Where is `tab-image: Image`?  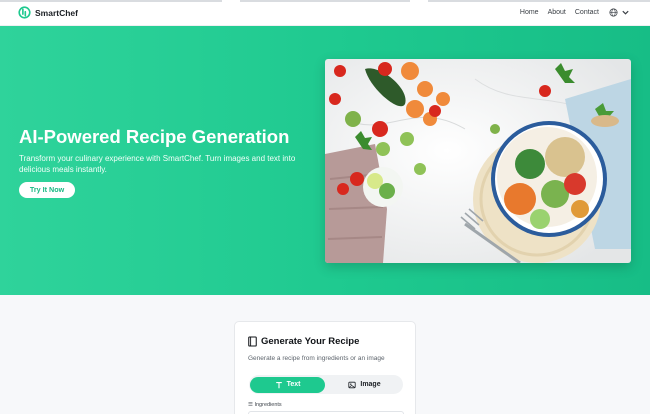
tab-image: Image is located at coordinates (364, 385).